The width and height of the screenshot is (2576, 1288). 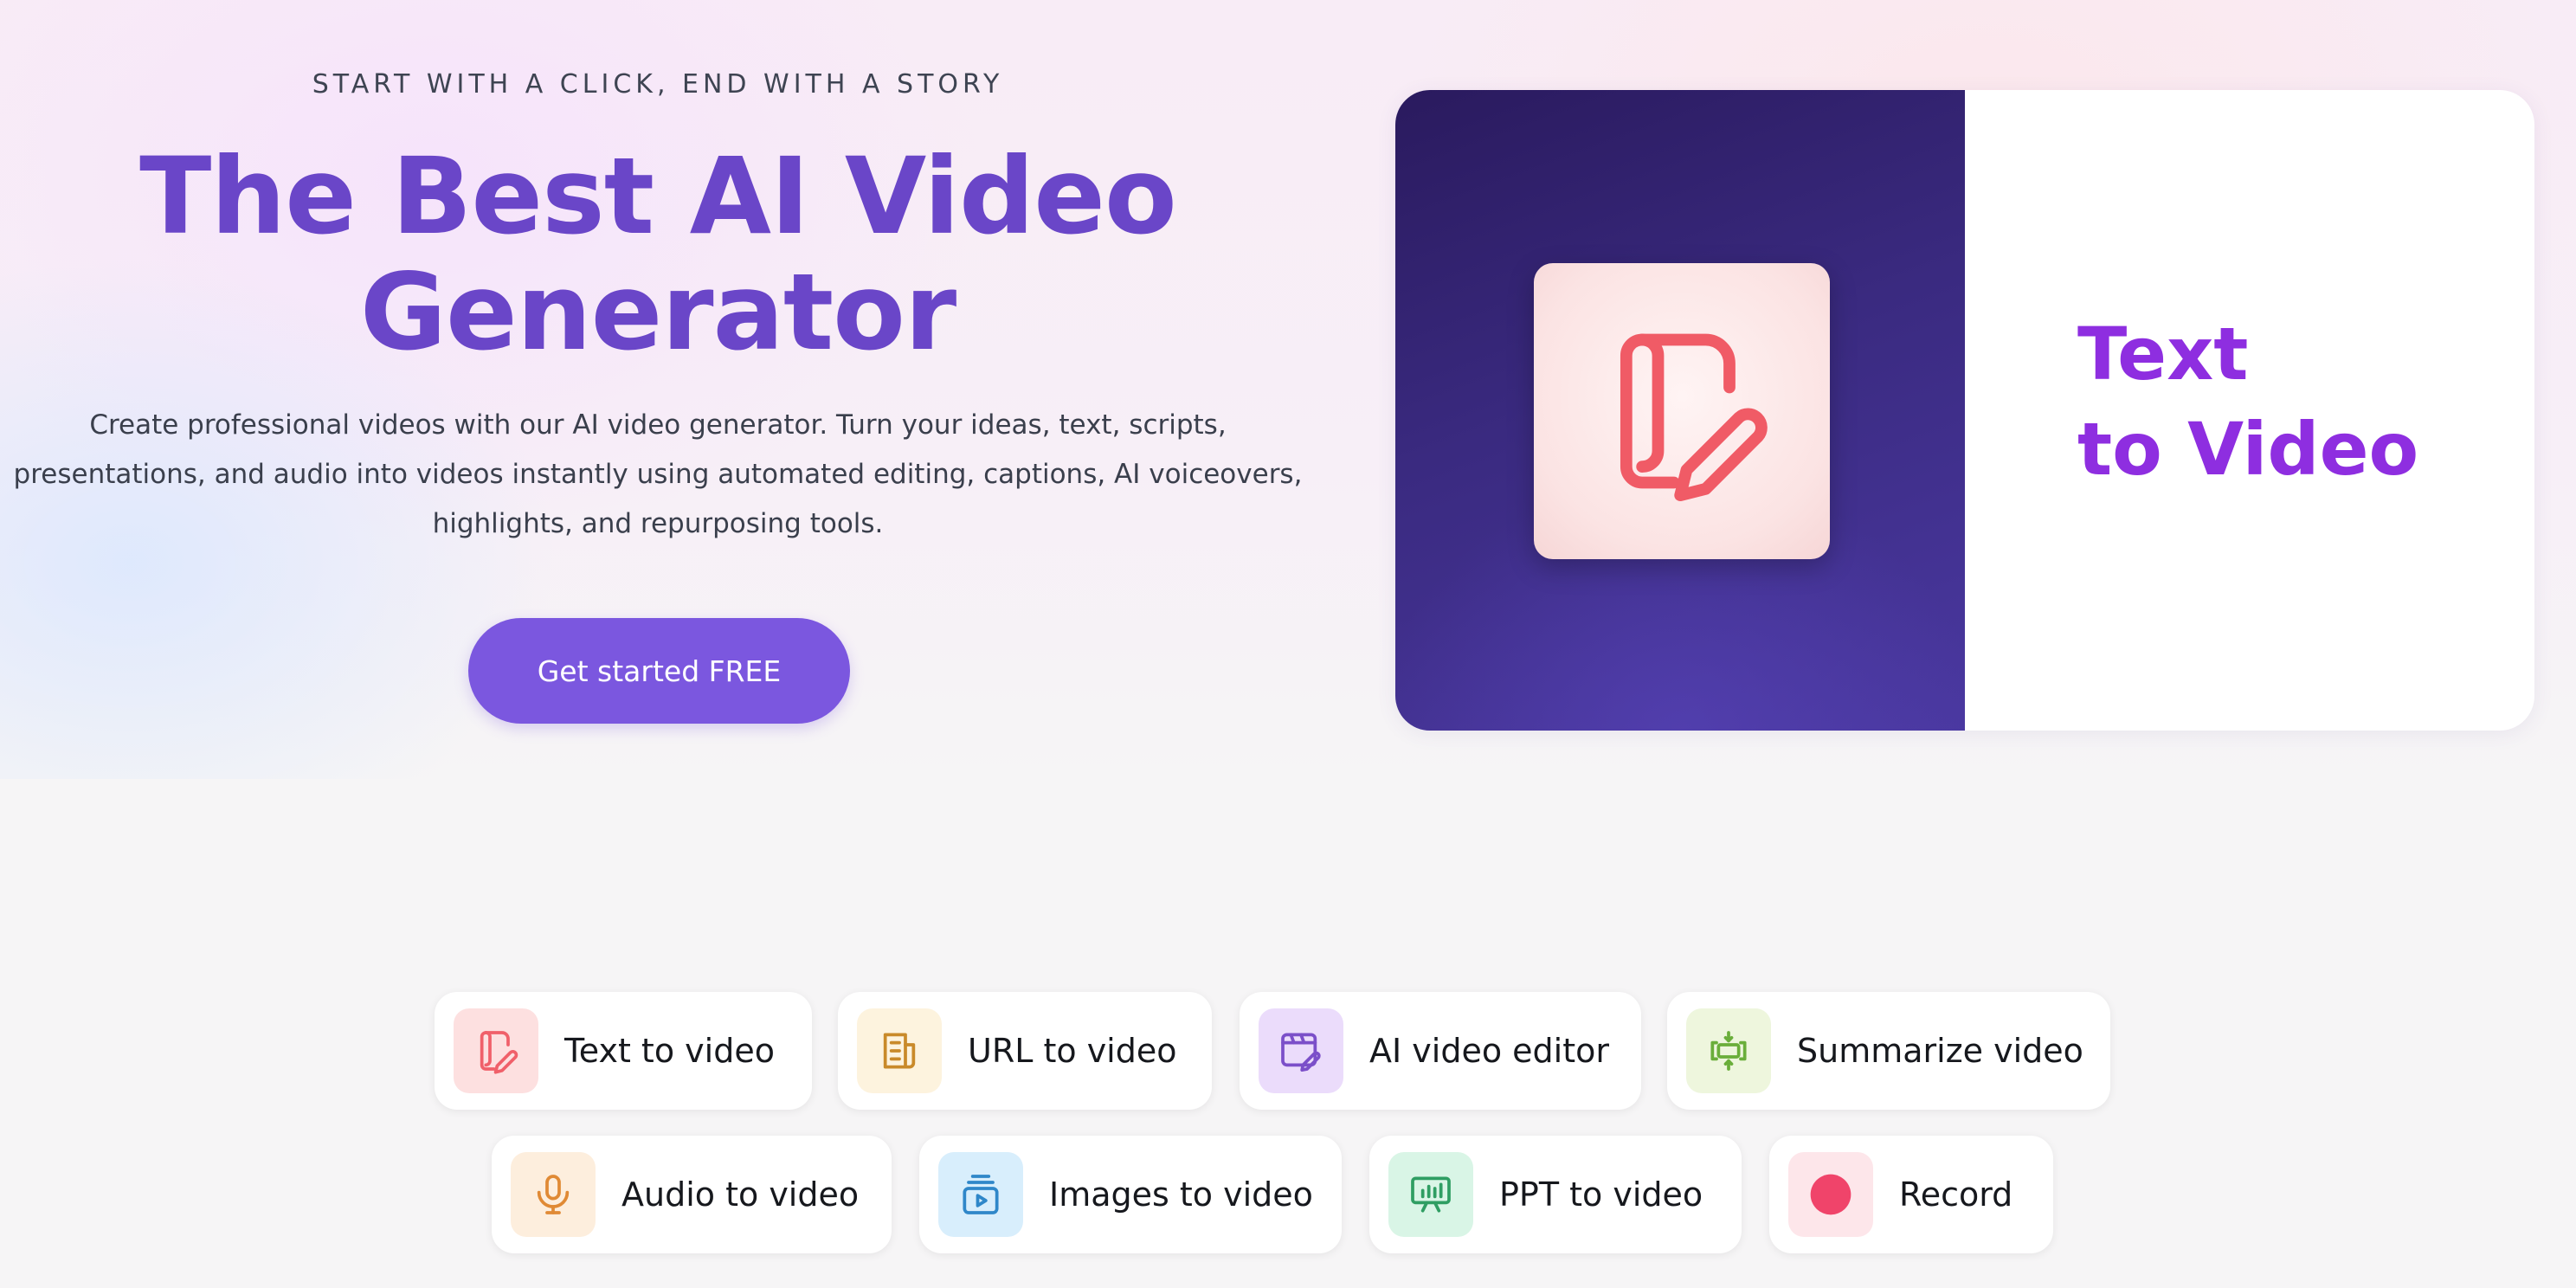 What do you see at coordinates (1181, 1194) in the screenshot?
I see `chip-label: Images to video` at bounding box center [1181, 1194].